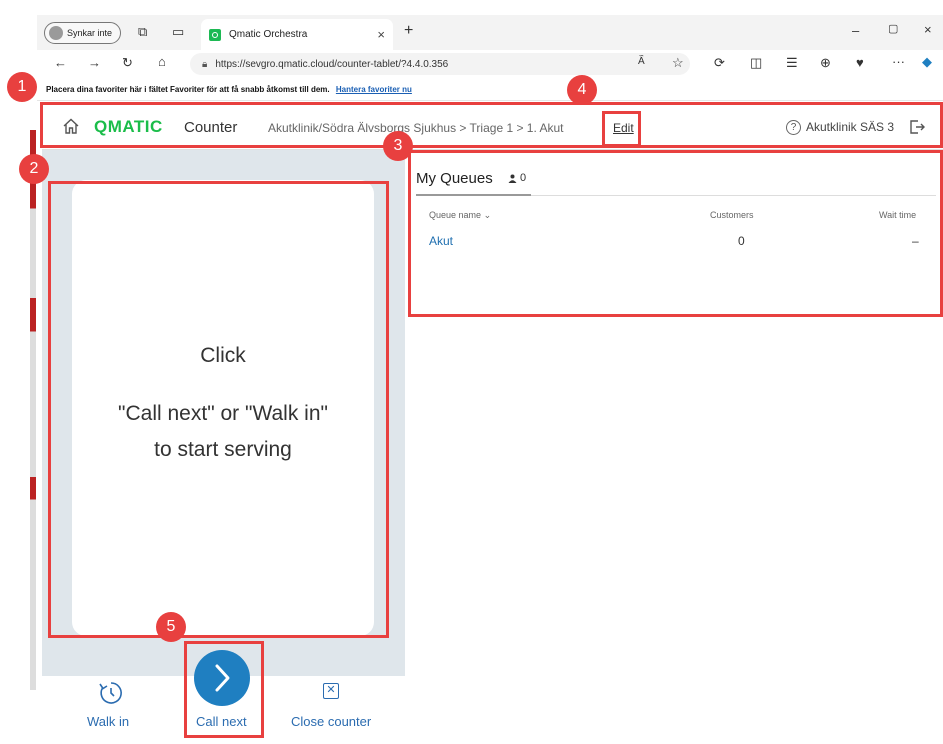 The height and width of the screenshot is (744, 943). I want to click on qmatic-favicon-icon, so click(215, 34).